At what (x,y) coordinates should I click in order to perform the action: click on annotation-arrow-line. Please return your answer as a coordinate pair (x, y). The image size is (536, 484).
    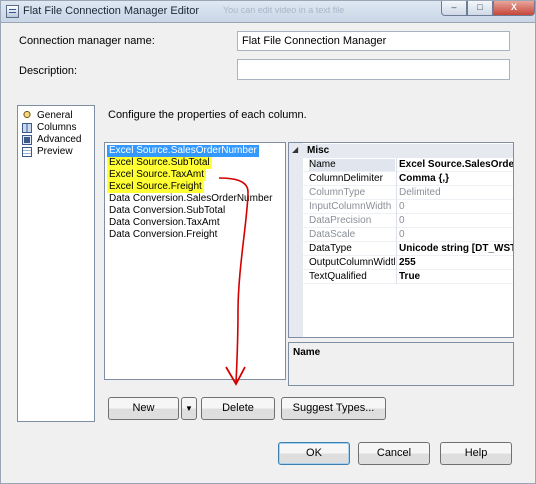
    Looking at the image, I should click on (233, 280).